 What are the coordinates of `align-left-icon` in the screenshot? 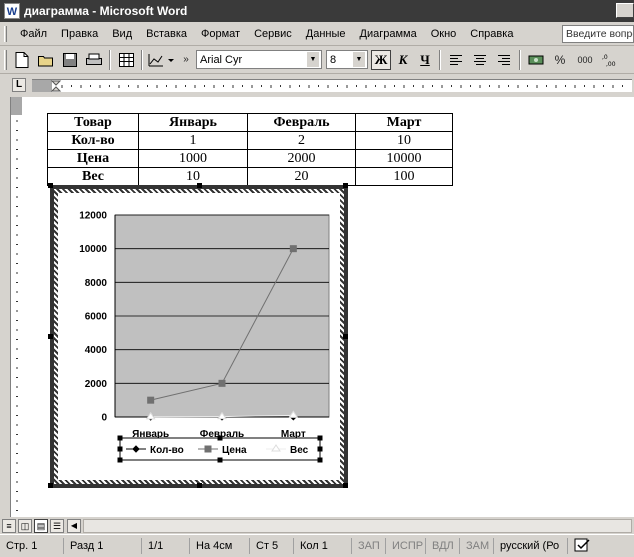 It's located at (456, 60).